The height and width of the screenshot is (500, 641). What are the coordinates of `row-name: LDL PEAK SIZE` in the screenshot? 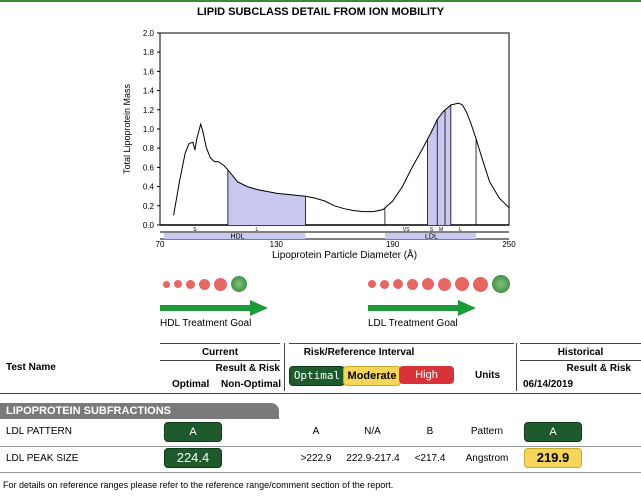 It's located at (42, 458).